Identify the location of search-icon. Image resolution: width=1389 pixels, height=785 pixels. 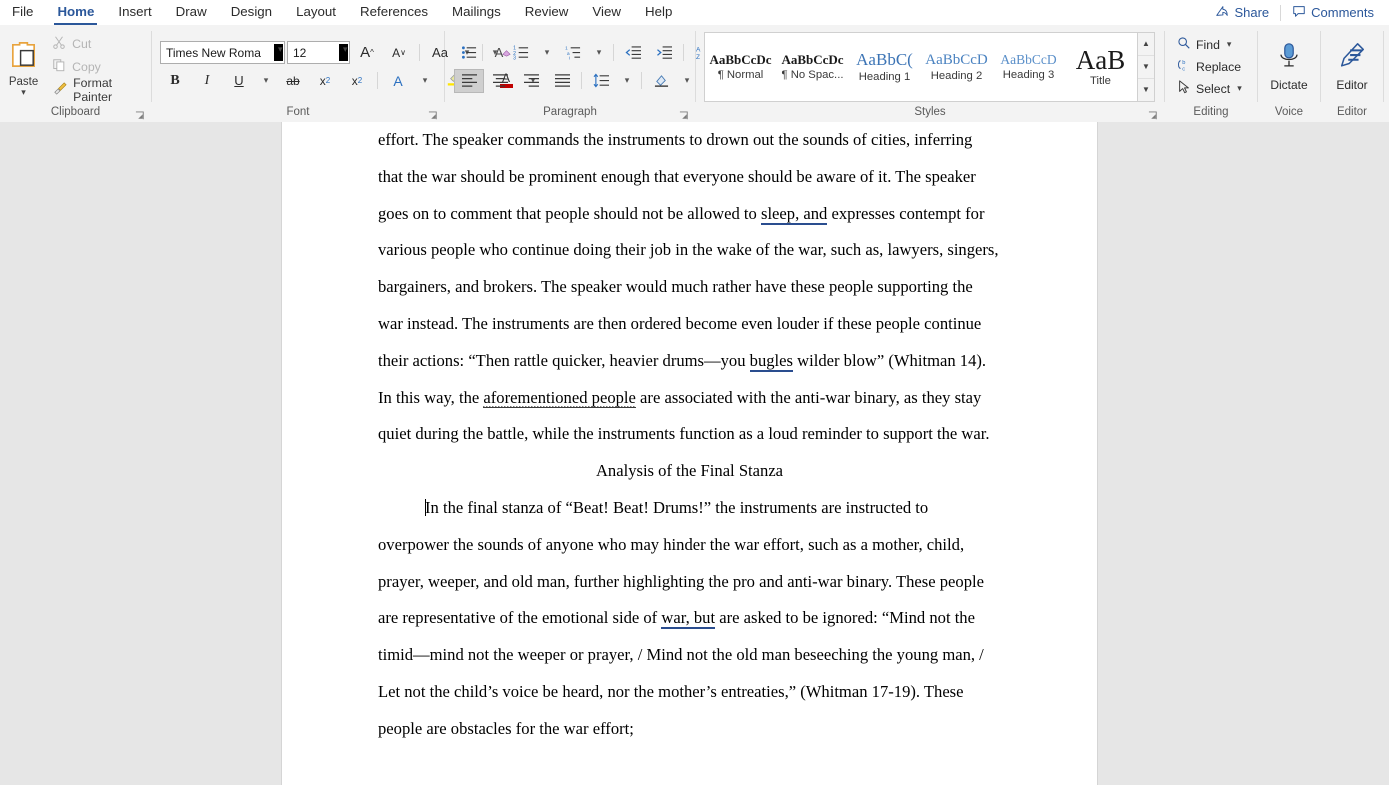
(1184, 44).